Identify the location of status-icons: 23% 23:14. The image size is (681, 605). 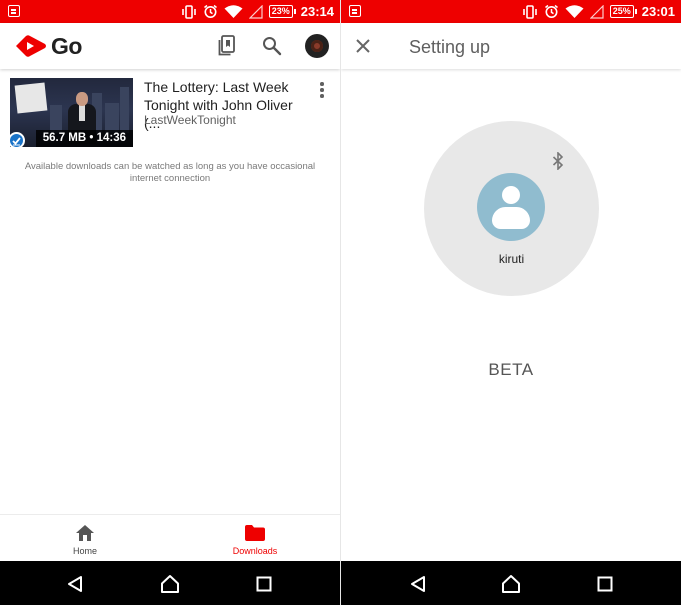
(257, 11).